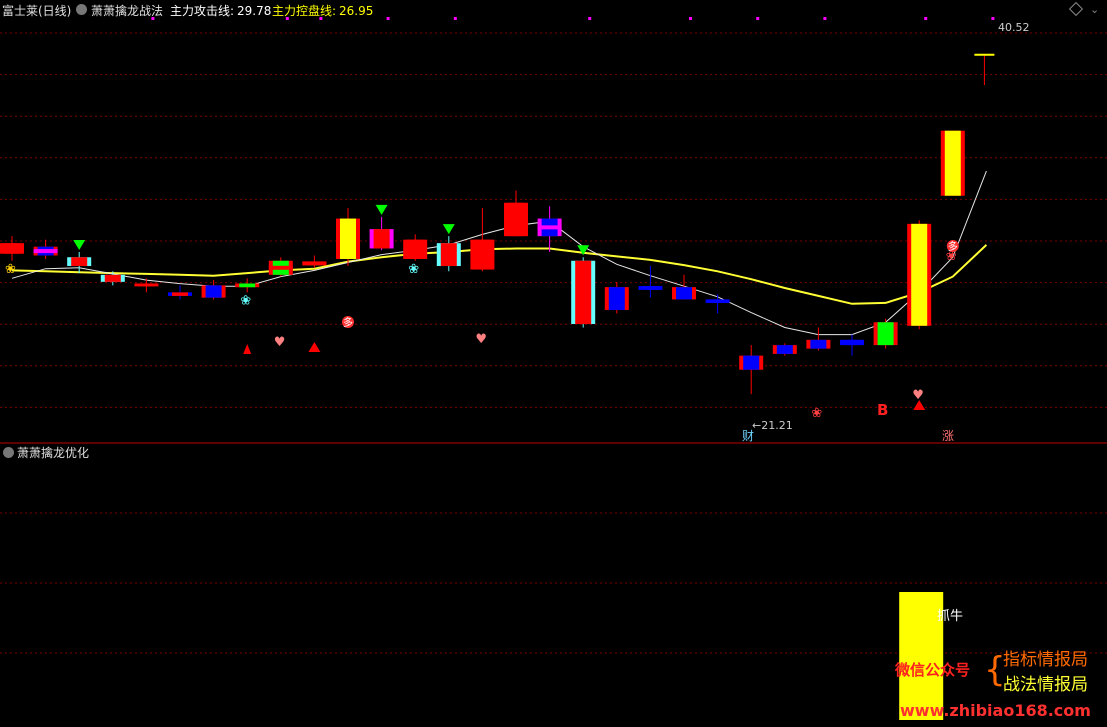 The width and height of the screenshot is (1107, 727). Describe the element at coordinates (995, 710) in the screenshot. I see `watermark-url: www.zhibiao168.com` at that location.